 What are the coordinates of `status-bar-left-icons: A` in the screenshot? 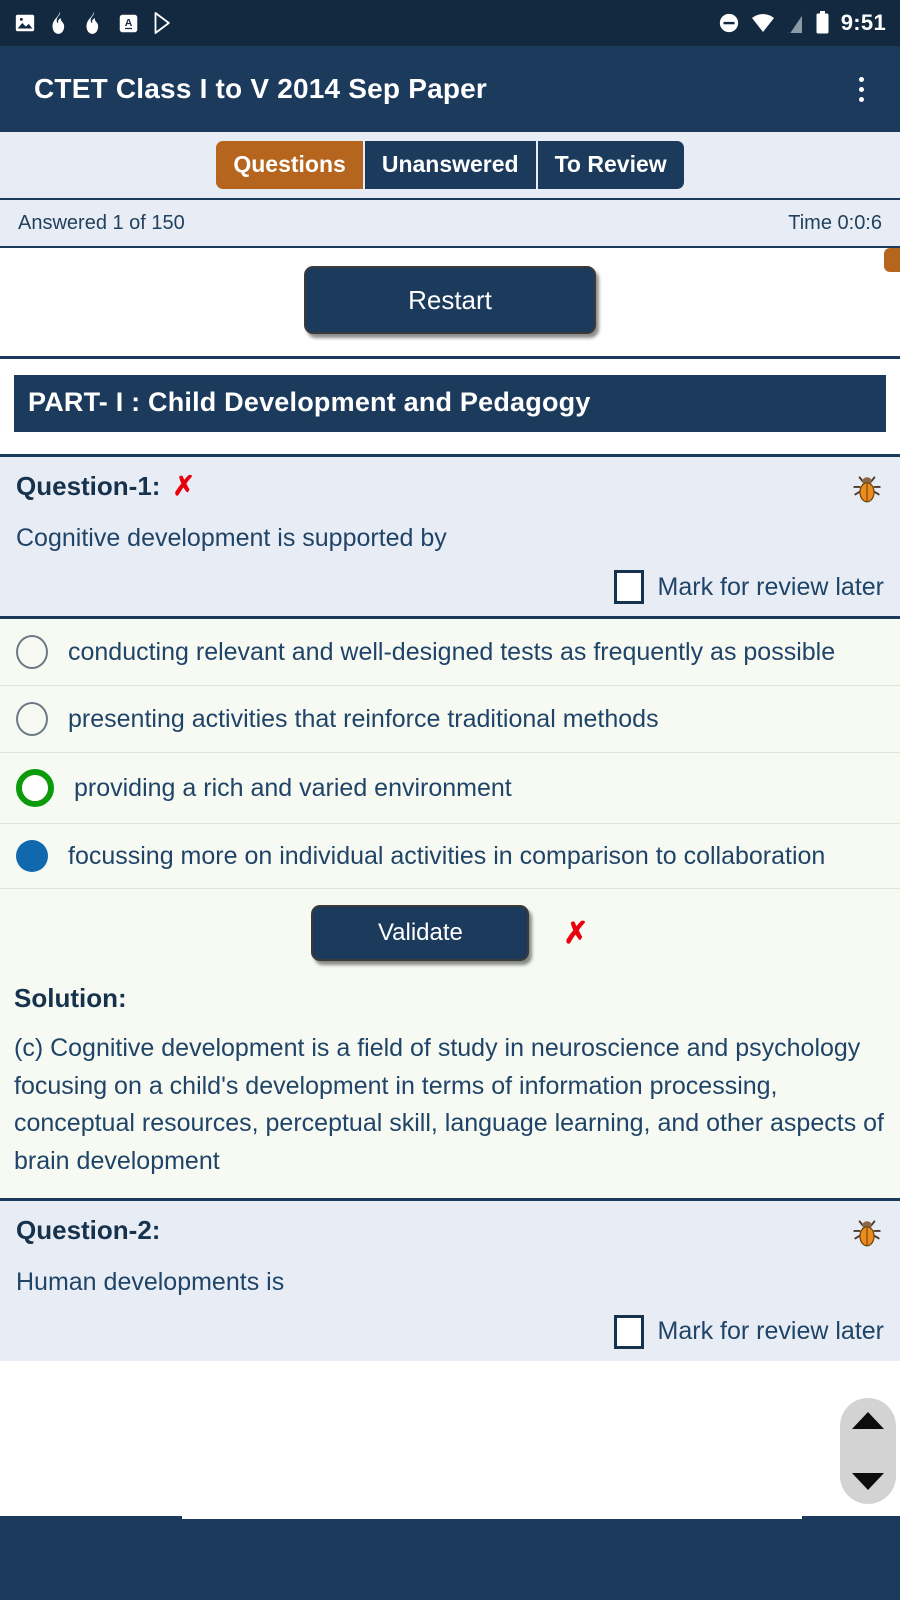 It's located at (93, 23).